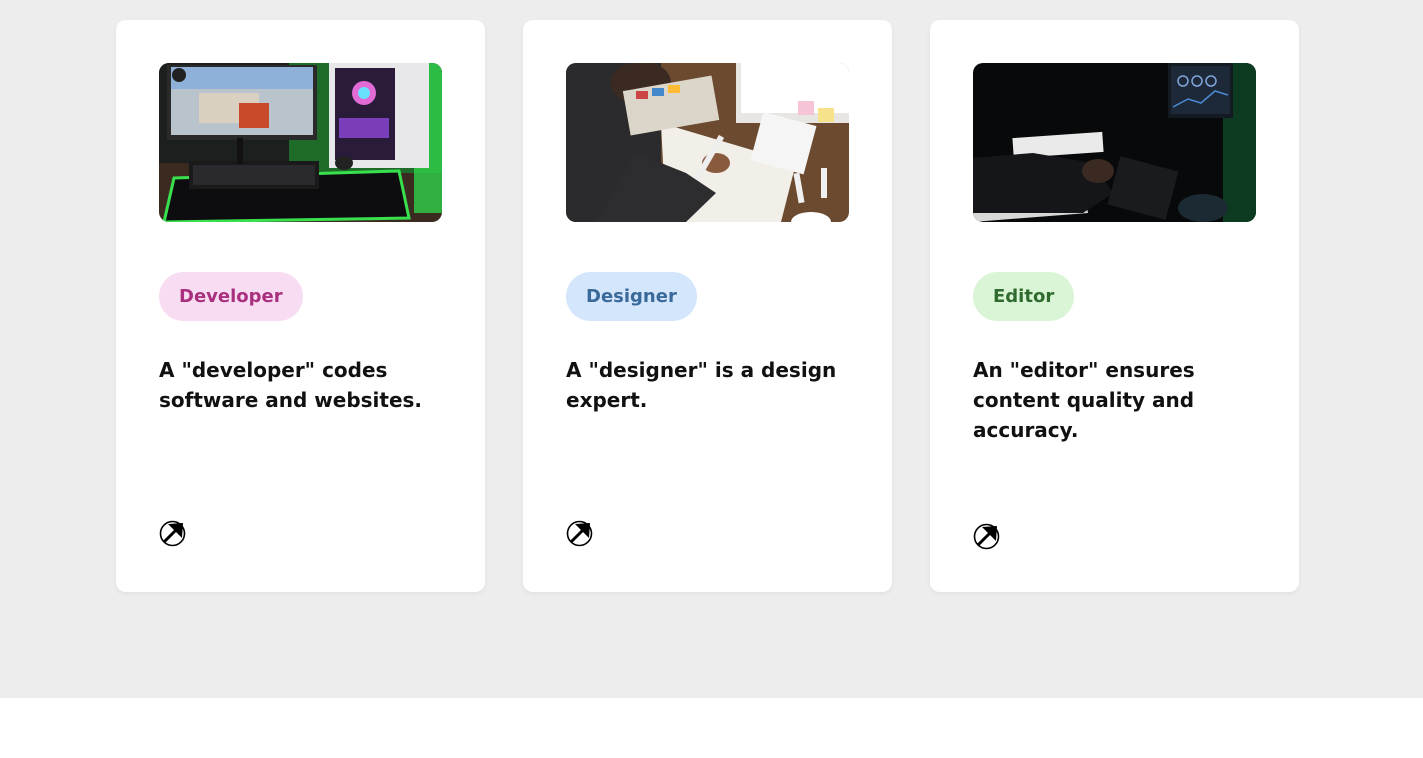 This screenshot has height=758, width=1423. Describe the element at coordinates (631, 296) in the screenshot. I see `category-tag: Designer` at that location.